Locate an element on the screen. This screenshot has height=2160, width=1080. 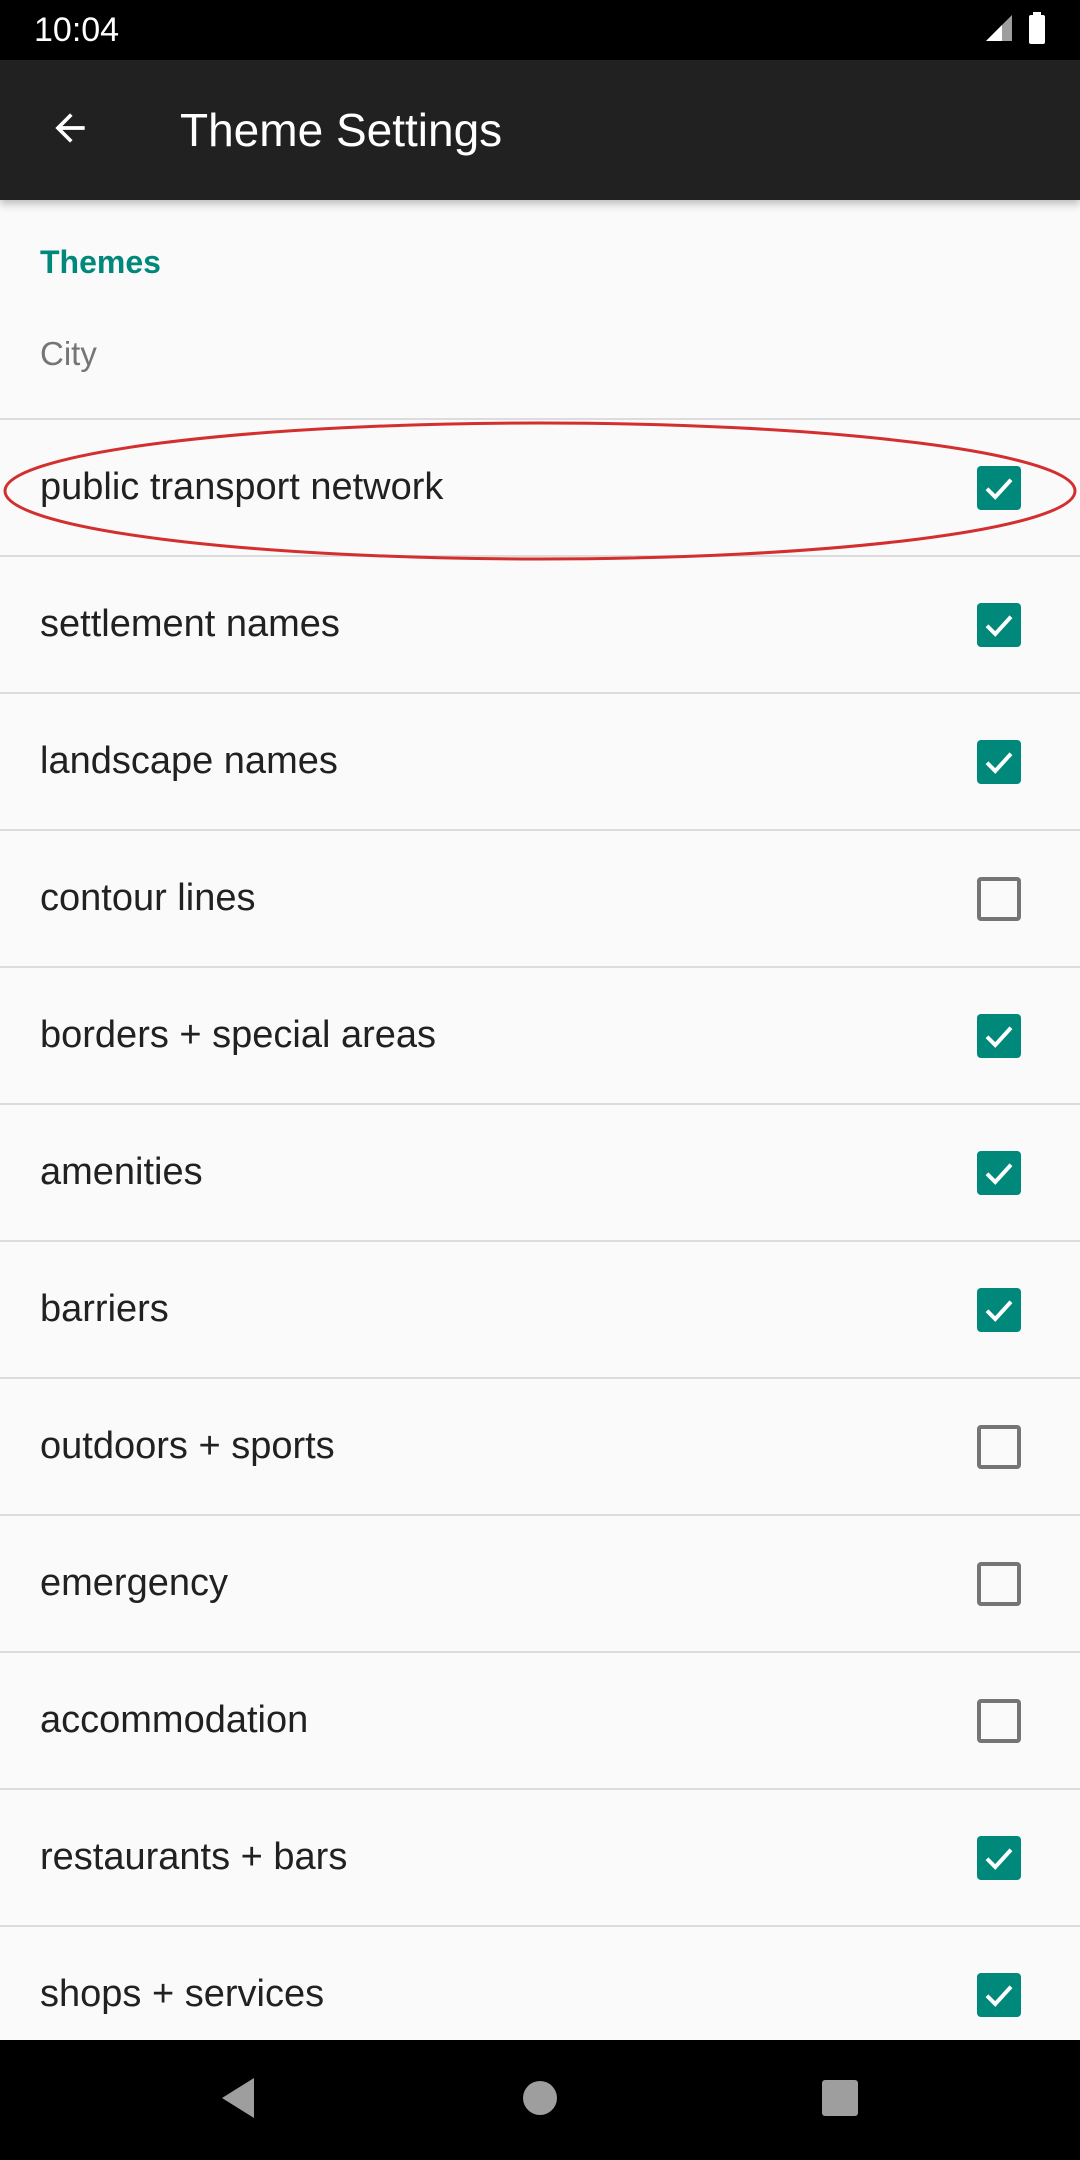
recents-square-icon is located at coordinates (840, 2100).